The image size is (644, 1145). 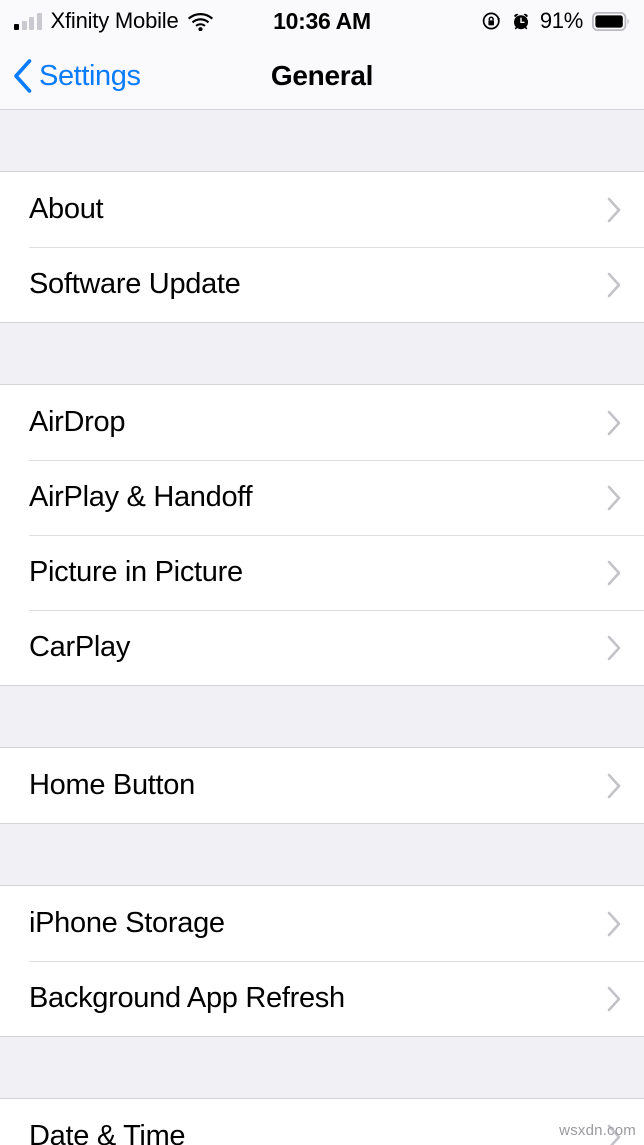 What do you see at coordinates (322, 284) in the screenshot?
I see `list-item-software-update: Software Update` at bounding box center [322, 284].